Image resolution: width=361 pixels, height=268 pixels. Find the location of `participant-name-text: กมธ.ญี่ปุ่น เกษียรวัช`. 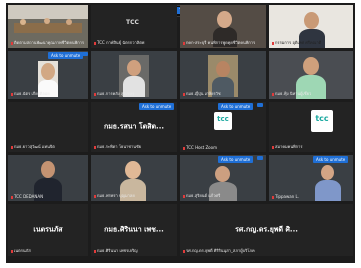

participant-name-text: กมธ.ญี่ปุ่น เกษียรวัช is located at coordinates (203, 93).